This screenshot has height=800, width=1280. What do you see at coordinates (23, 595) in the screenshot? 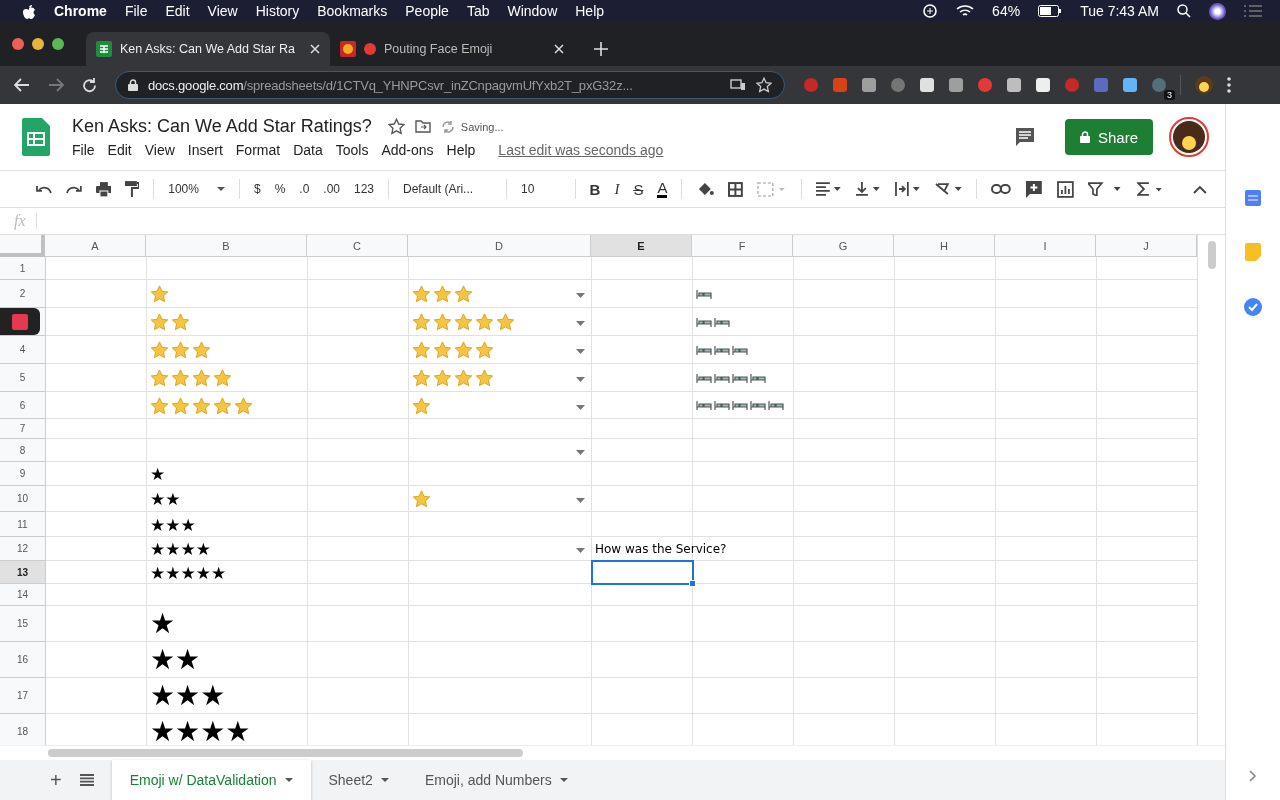
I see `row-header: 14` at bounding box center [23, 595].